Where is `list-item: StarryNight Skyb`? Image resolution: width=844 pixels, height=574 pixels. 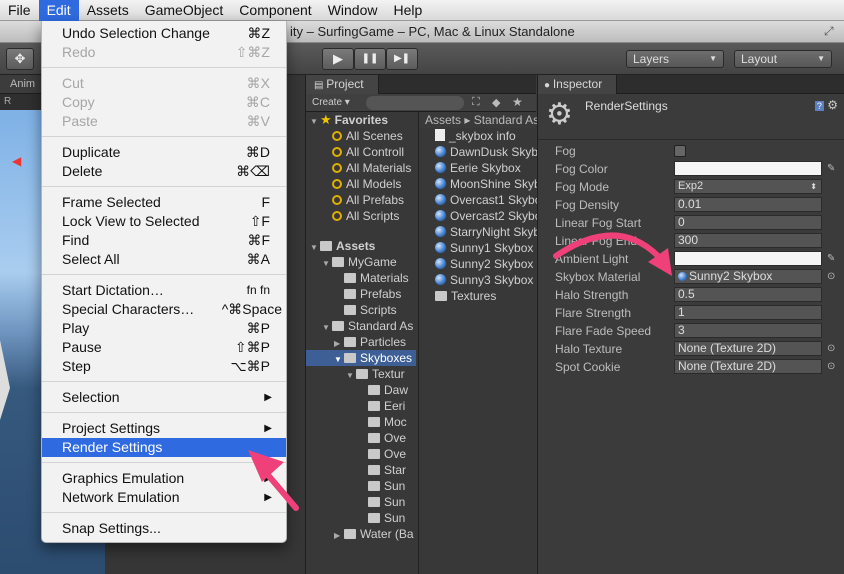 list-item: StarryNight Skyb is located at coordinates (478, 232).